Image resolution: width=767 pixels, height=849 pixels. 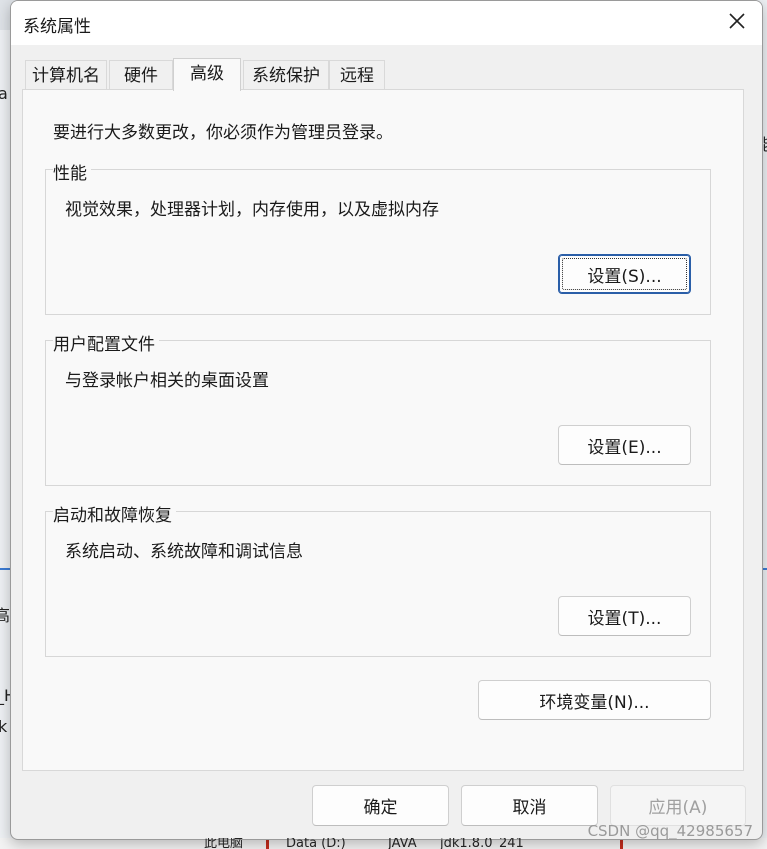 What do you see at coordinates (72, 171) in the screenshot?
I see `performance-group-label: 性能` at bounding box center [72, 171].